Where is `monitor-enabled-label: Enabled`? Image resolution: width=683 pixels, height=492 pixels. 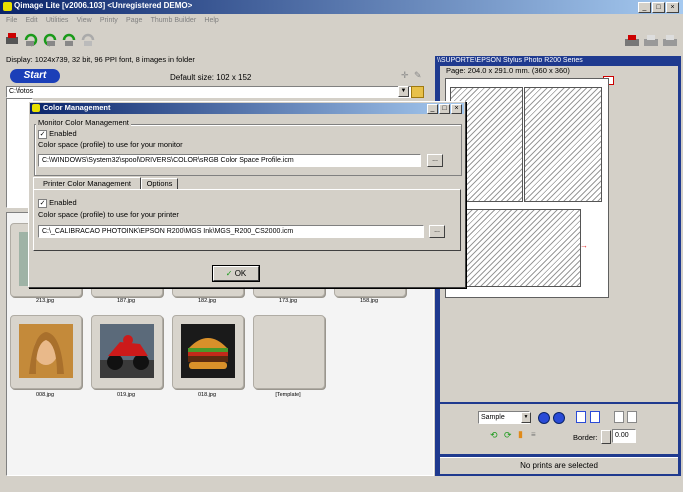 monitor-enabled-label: Enabled is located at coordinates (63, 133).